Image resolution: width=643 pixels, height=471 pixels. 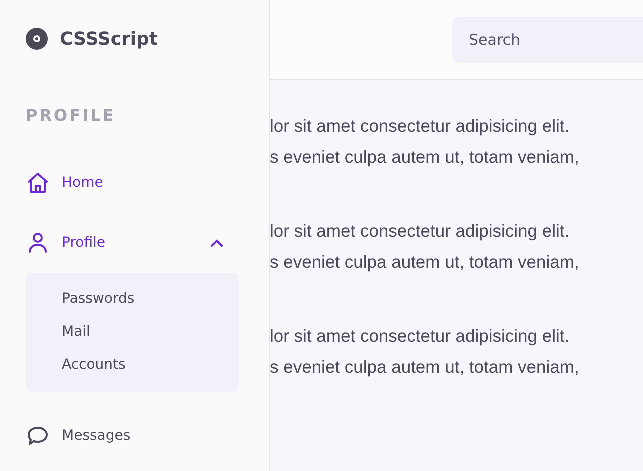 What do you see at coordinates (150, 365) in the screenshot?
I see `submenu-item: Accounts` at bounding box center [150, 365].